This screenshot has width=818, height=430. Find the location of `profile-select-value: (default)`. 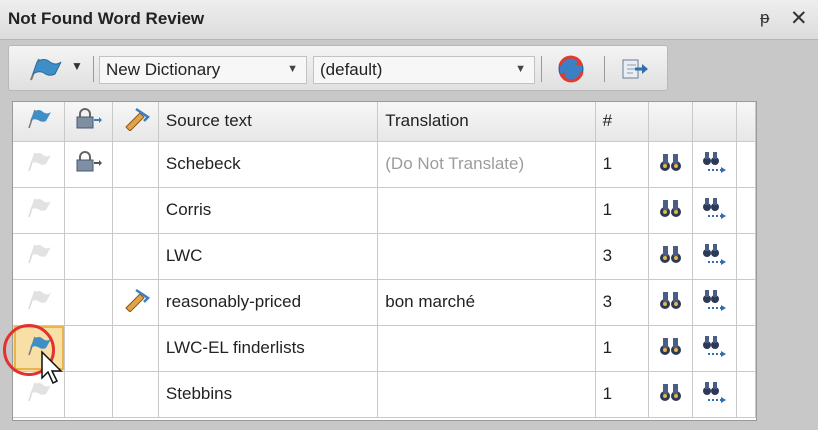

profile-select-value: (default) is located at coordinates (351, 69).